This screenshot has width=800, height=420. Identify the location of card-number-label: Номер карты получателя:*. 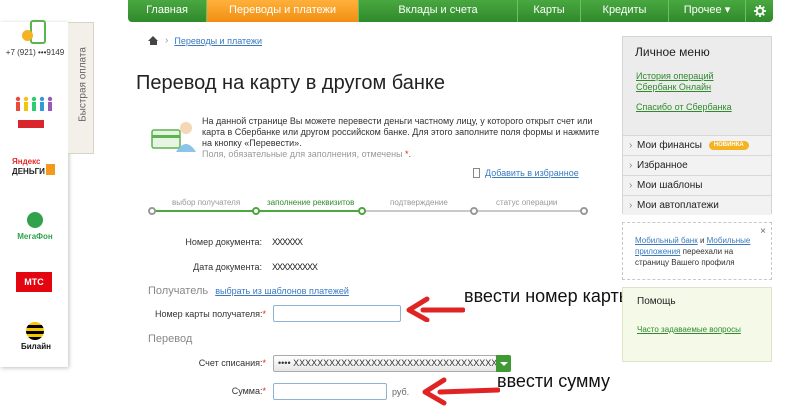
(203, 314).